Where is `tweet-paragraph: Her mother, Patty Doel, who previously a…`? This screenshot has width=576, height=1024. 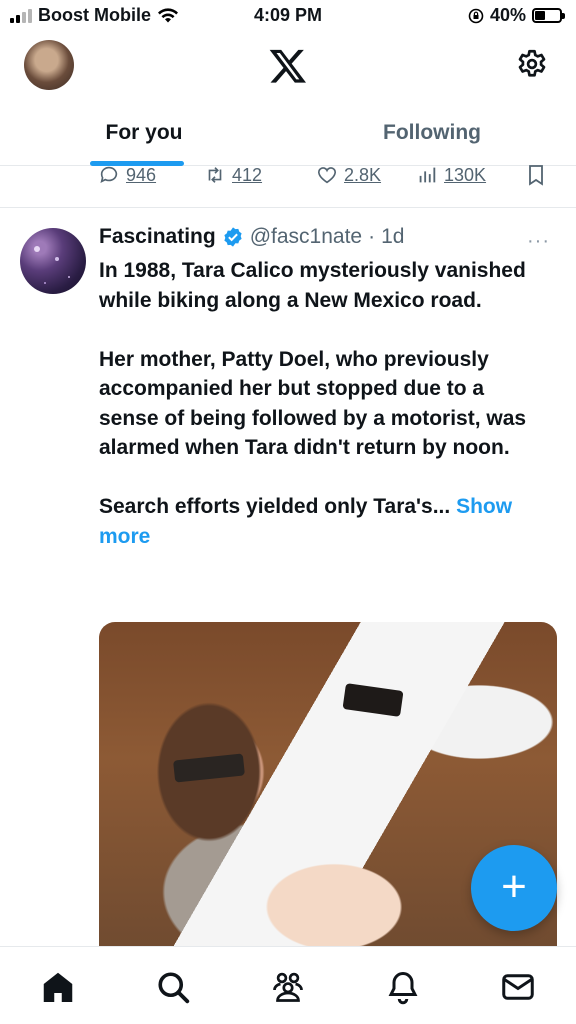 tweet-paragraph: Her mother, Patty Doel, who previously a… is located at coordinates (313, 403).